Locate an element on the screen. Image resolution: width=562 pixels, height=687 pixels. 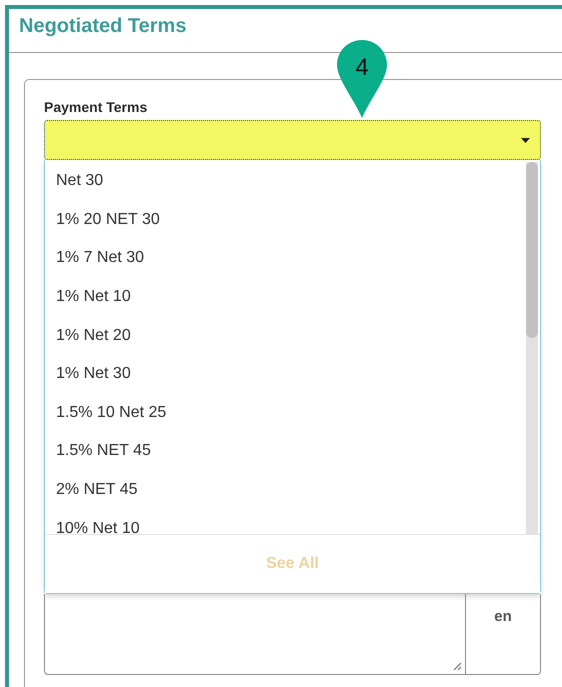
dropdown-option: 1% 20 NET 30 is located at coordinates (284, 220).